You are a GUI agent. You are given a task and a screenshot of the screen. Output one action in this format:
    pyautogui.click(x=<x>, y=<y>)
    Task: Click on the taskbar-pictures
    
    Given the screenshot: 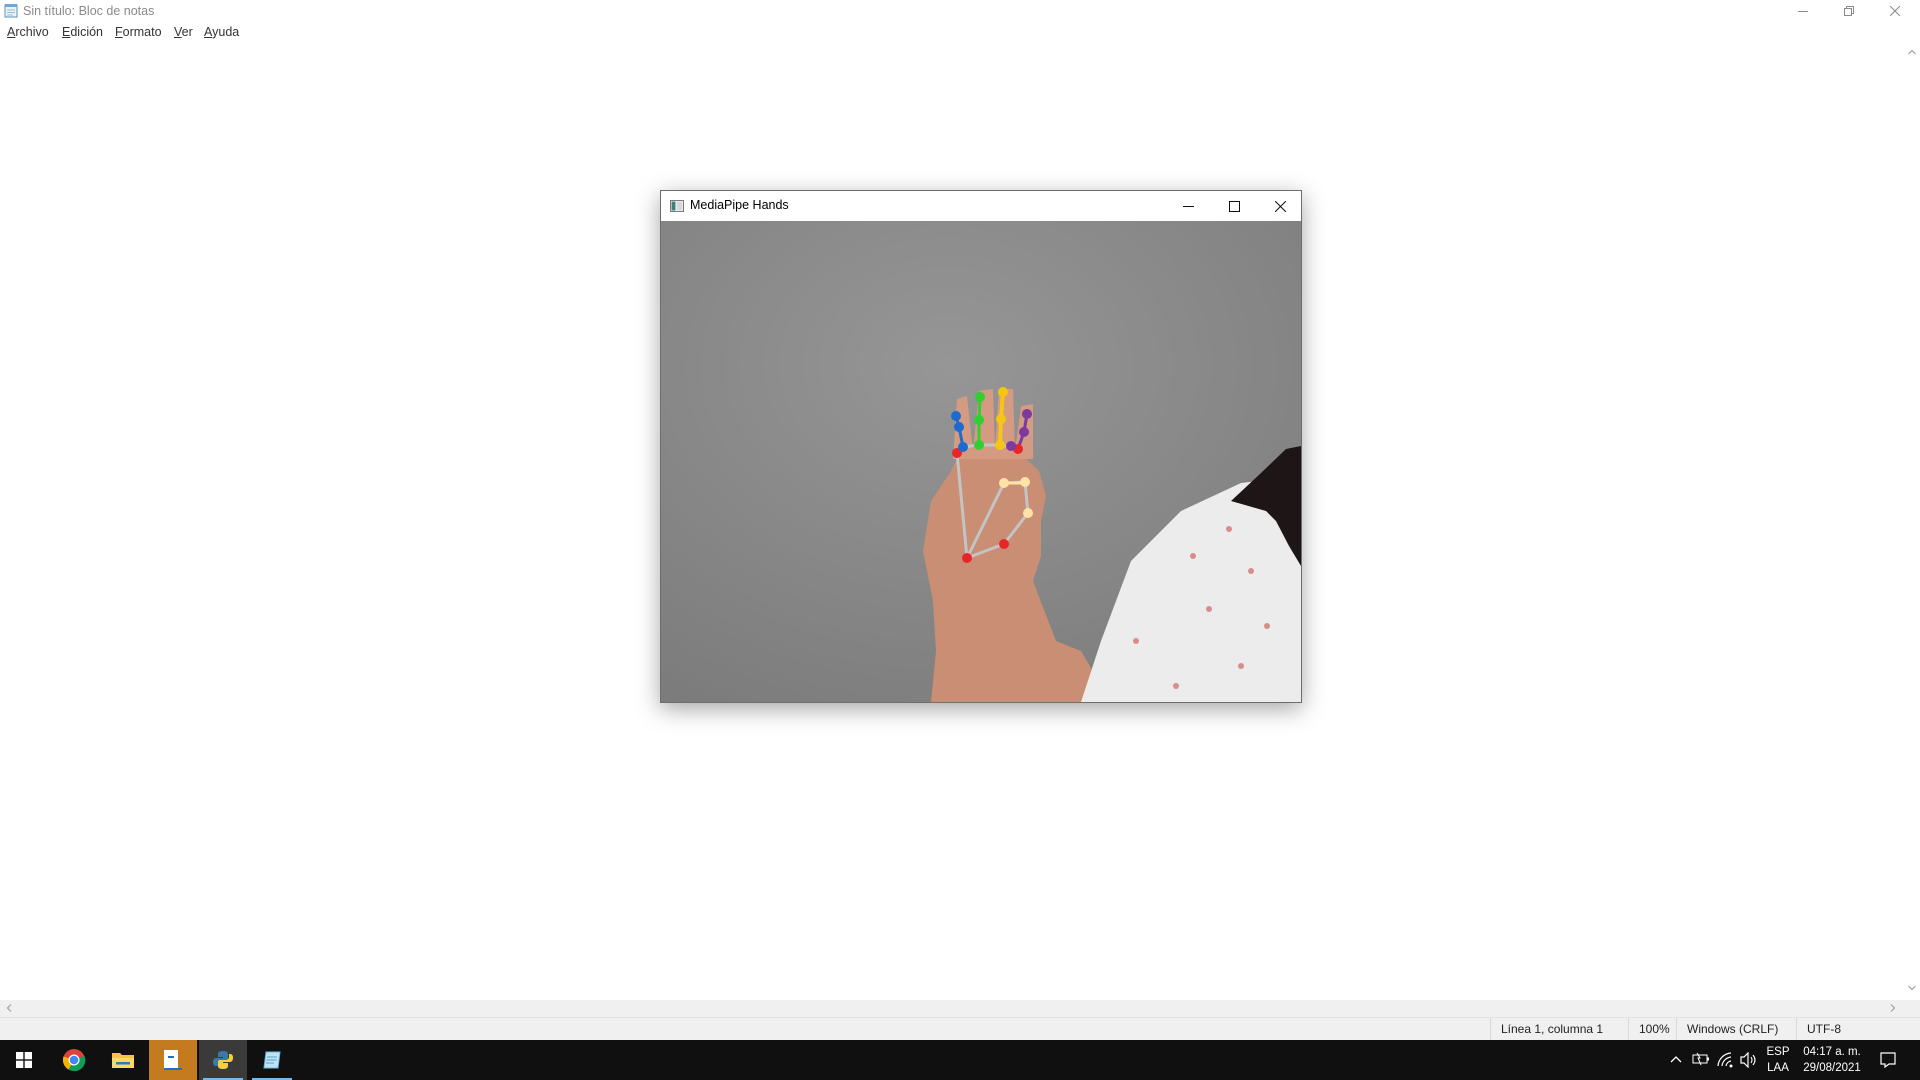 What is the action you would take?
    pyautogui.click(x=173, y=1060)
    